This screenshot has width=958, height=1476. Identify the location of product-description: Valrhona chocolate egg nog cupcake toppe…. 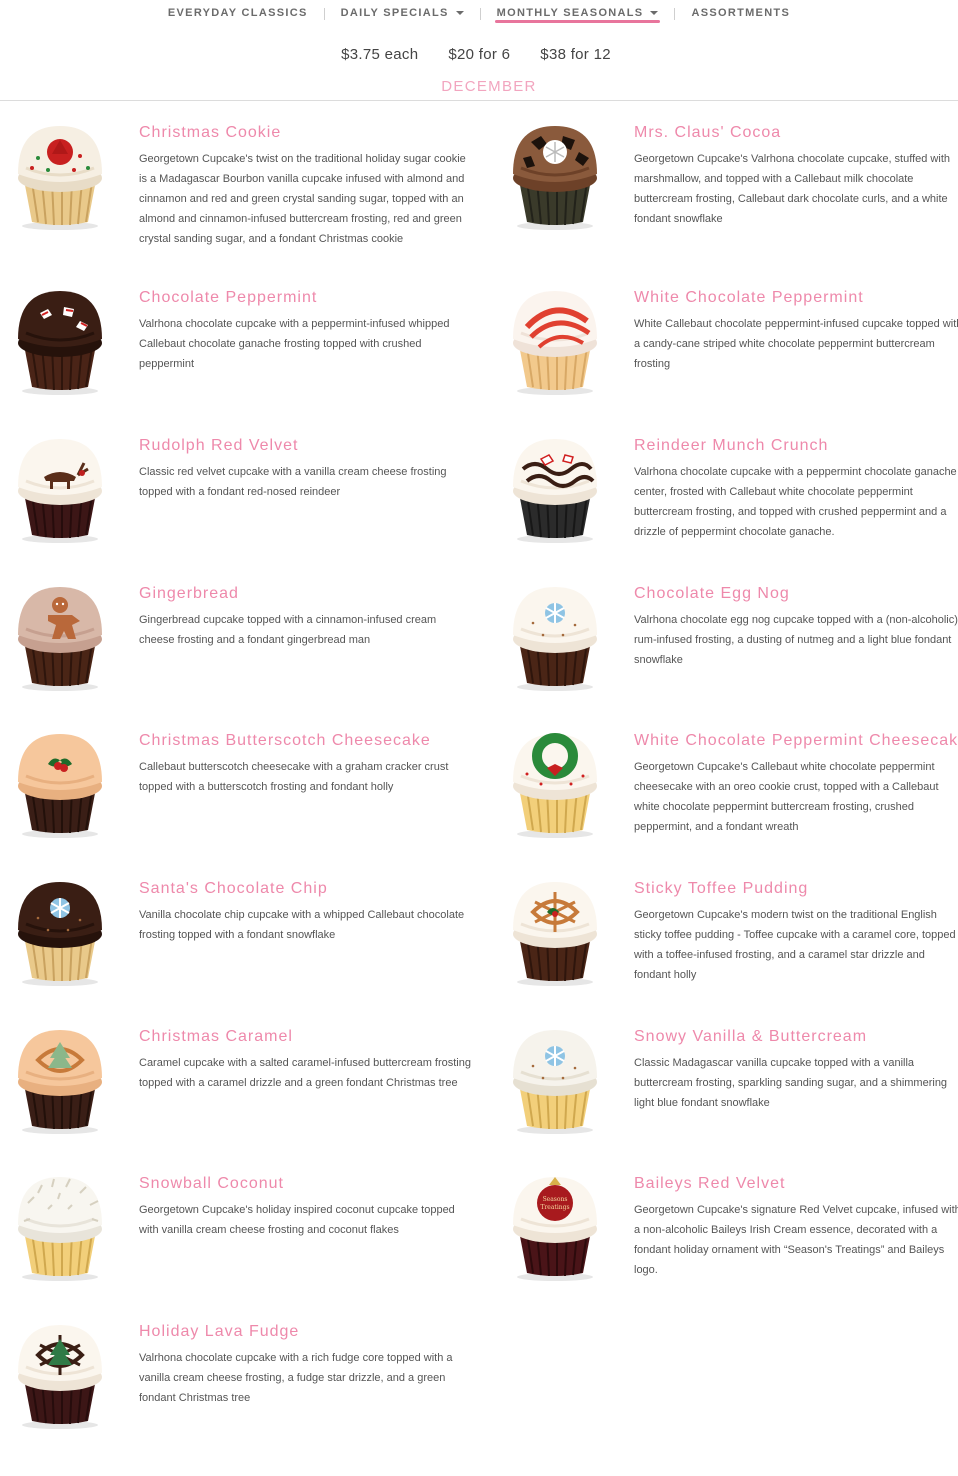
(796, 640).